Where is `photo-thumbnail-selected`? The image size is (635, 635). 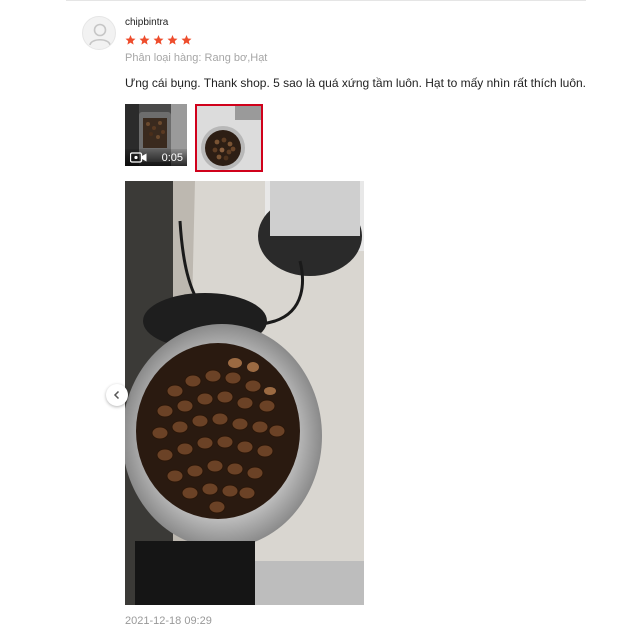
photo-thumbnail-selected is located at coordinates (229, 138).